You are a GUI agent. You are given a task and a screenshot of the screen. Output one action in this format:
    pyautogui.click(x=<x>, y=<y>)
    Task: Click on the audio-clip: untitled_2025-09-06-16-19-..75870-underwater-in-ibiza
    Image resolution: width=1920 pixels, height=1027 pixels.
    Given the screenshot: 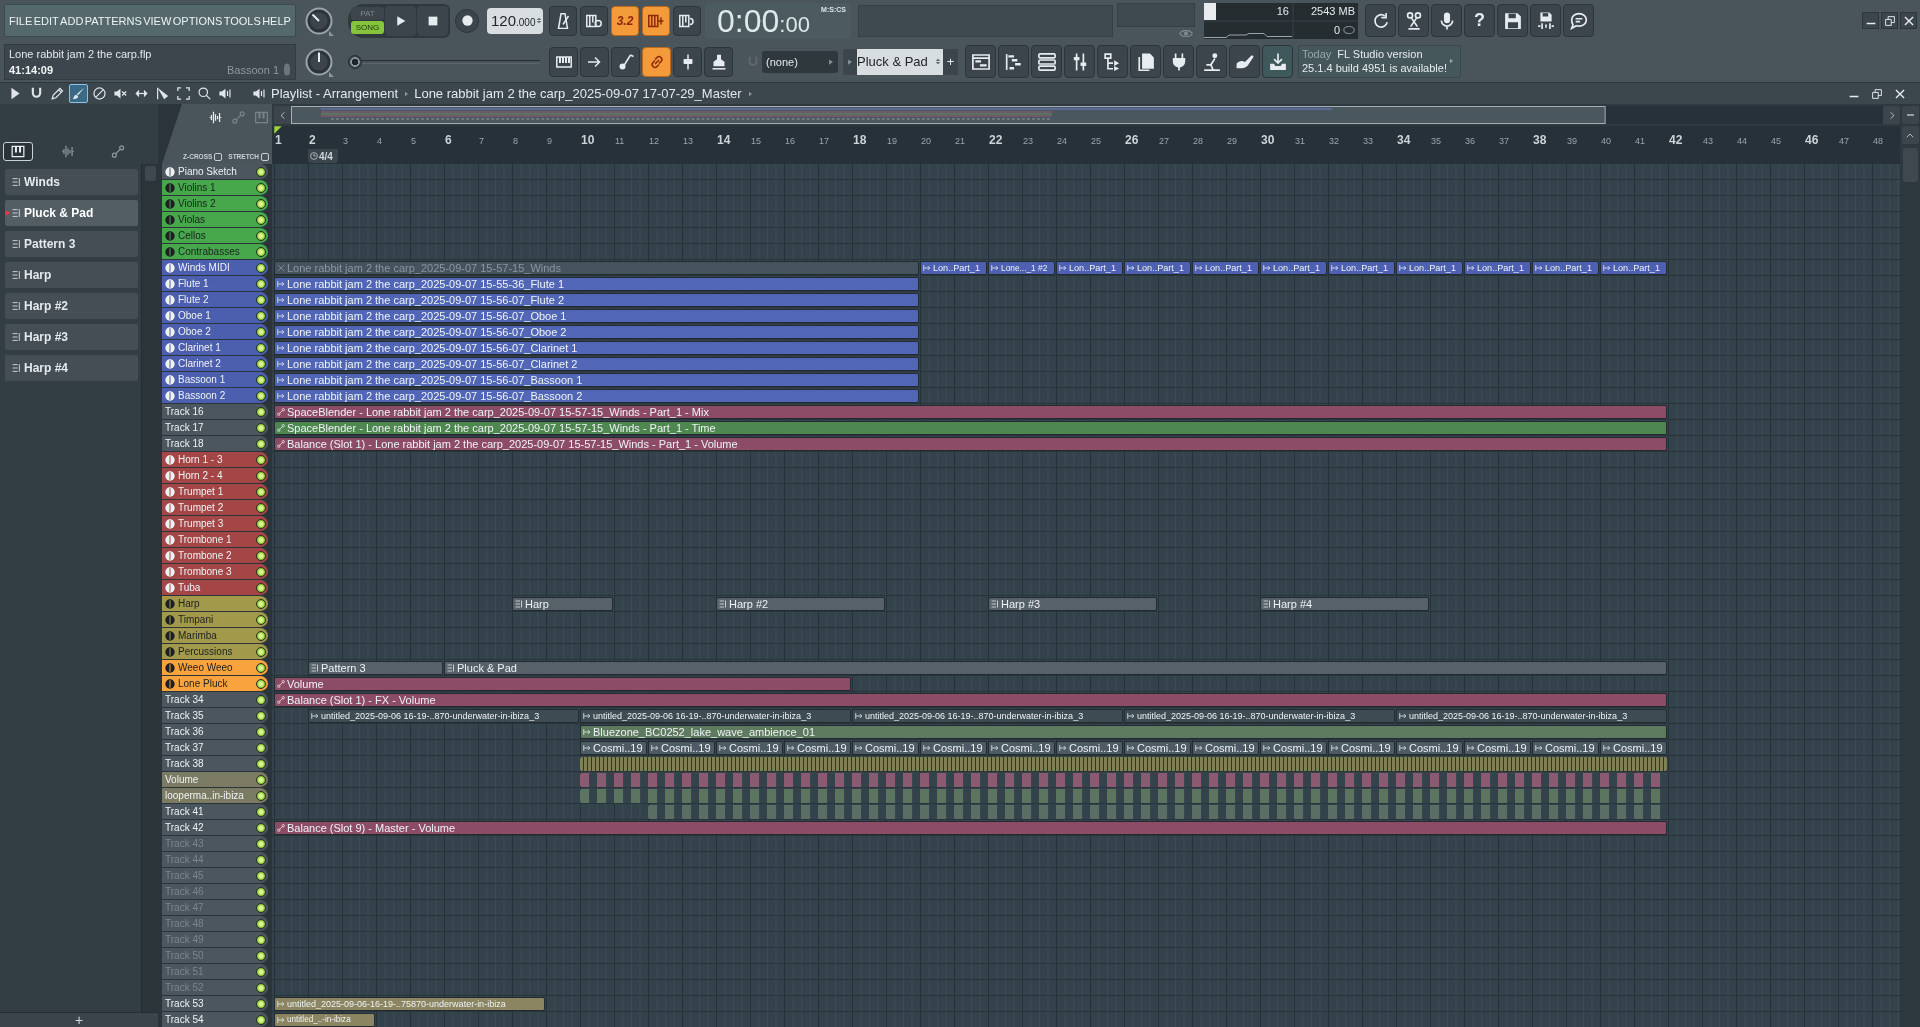 What is the action you would take?
    pyautogui.click(x=409, y=1004)
    